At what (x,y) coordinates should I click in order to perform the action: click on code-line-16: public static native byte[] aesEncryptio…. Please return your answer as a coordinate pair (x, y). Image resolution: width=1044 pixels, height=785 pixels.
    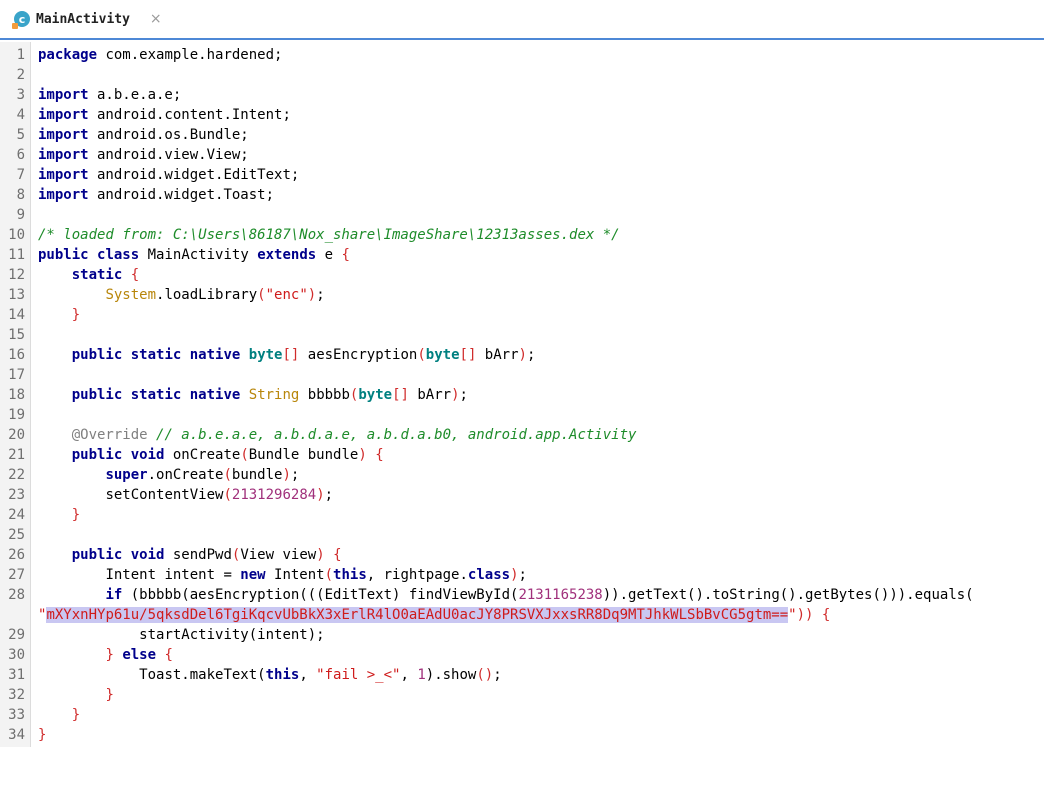
    Looking at the image, I should click on (303, 355).